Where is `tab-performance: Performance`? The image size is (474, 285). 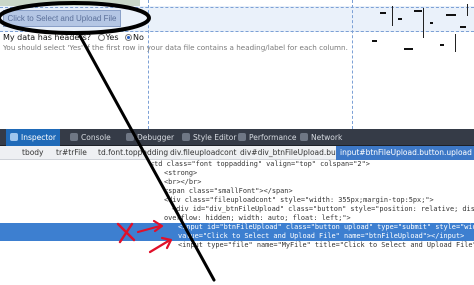
tab-performance: Performance is located at coordinates (267, 137).